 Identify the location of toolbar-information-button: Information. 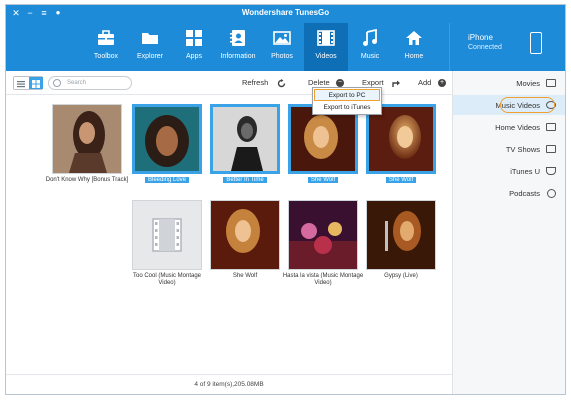
(238, 47).